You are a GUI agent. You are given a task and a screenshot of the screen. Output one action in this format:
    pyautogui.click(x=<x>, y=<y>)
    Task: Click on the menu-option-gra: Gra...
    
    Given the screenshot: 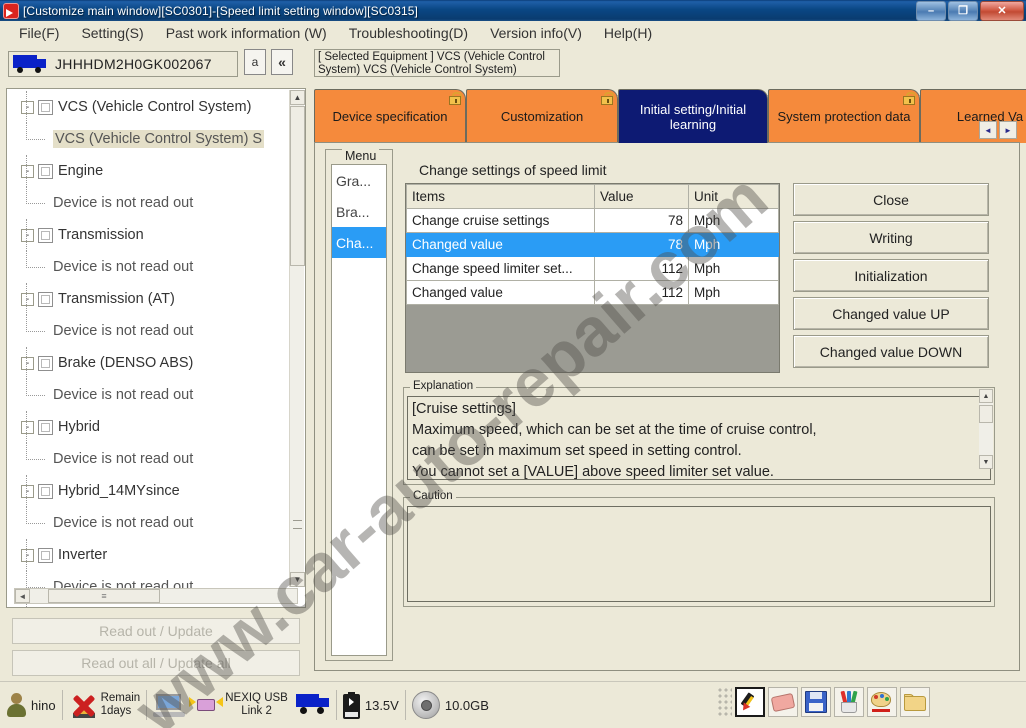 What is the action you would take?
    pyautogui.click(x=359, y=180)
    